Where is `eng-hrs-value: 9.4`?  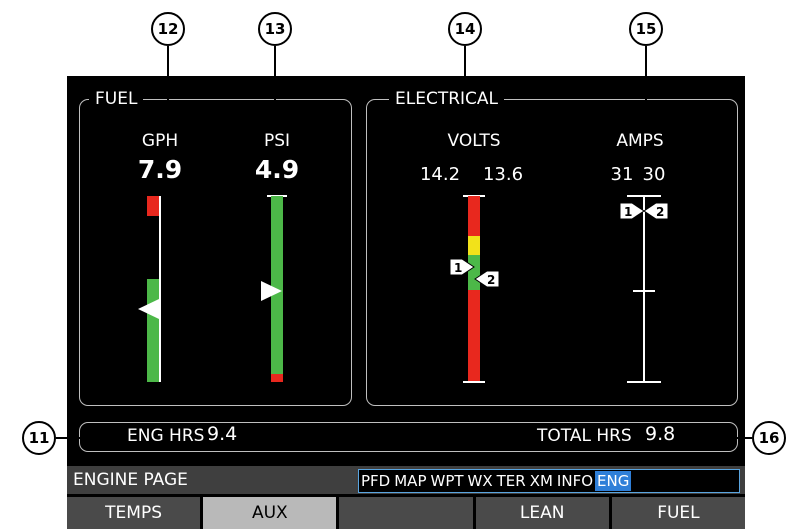
eng-hrs-value: 9.4 is located at coordinates (222, 434).